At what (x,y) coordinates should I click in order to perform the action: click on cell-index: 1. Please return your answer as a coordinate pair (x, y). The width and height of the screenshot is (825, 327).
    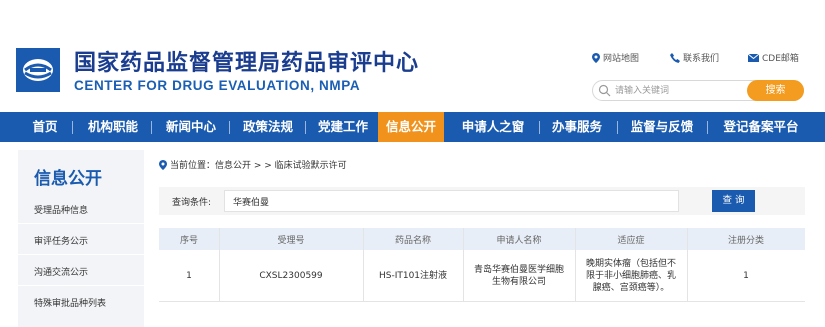
    Looking at the image, I should click on (189, 276).